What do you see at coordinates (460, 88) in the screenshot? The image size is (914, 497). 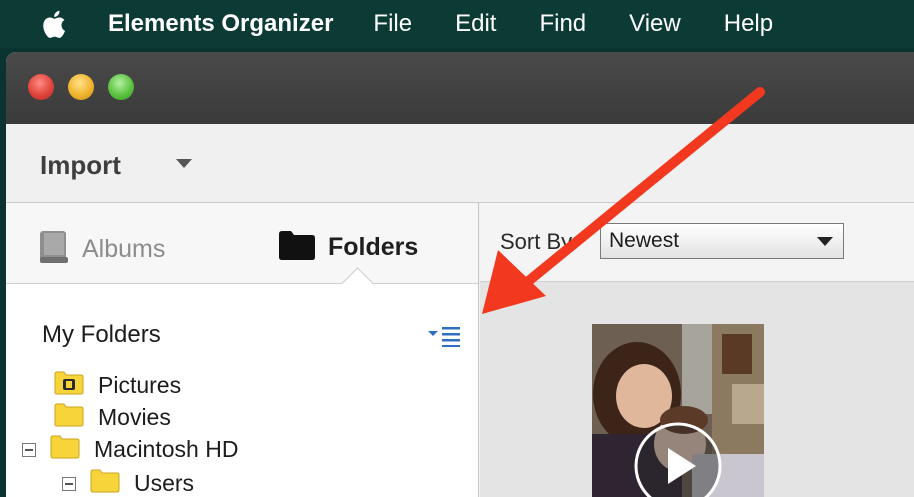 I see `title-bar` at bounding box center [460, 88].